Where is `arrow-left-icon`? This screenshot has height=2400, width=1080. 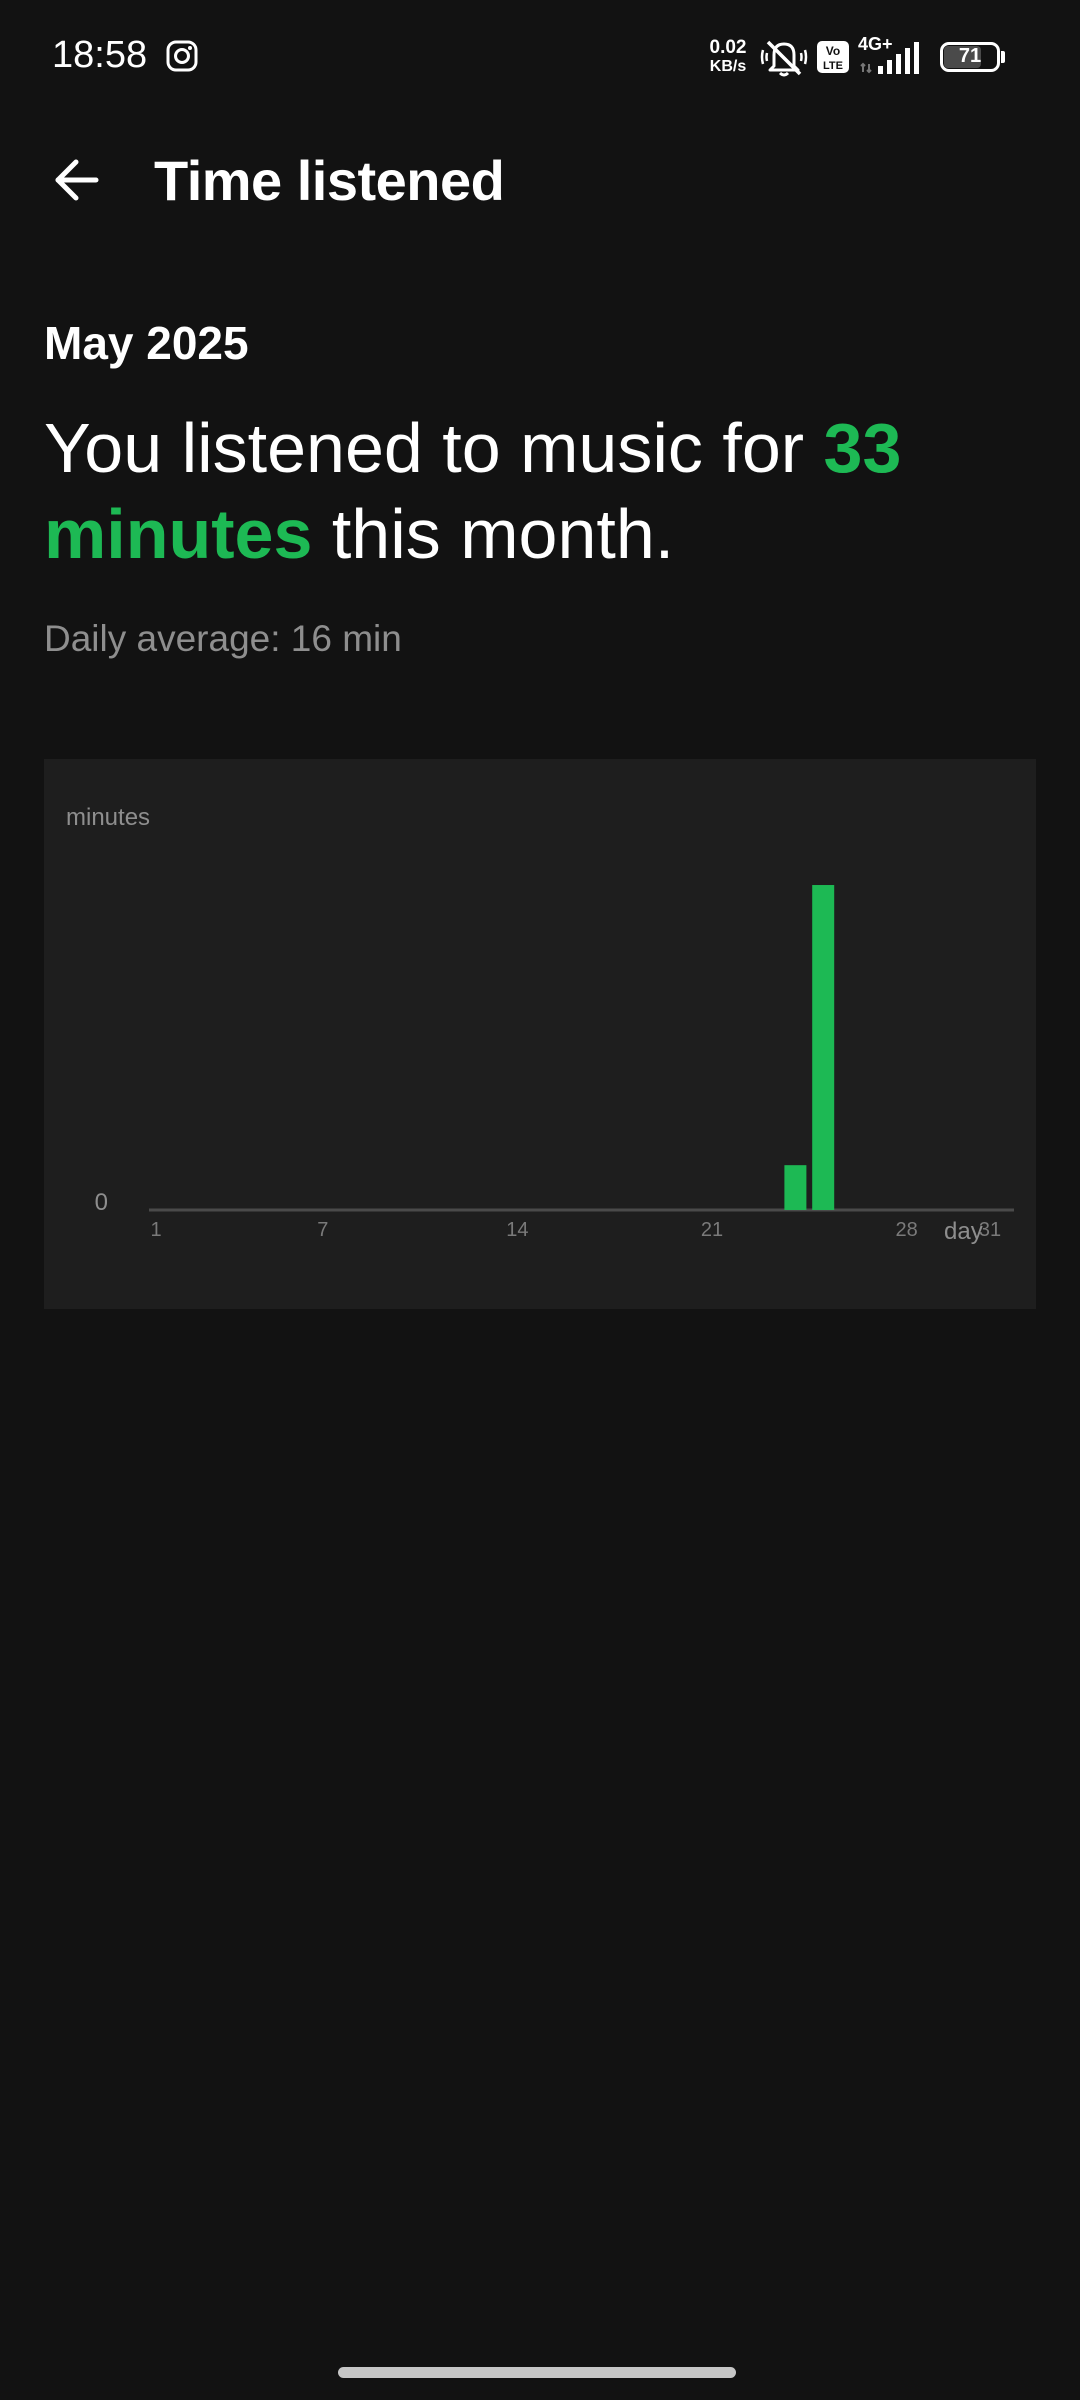
arrow-left-icon is located at coordinates (77, 180).